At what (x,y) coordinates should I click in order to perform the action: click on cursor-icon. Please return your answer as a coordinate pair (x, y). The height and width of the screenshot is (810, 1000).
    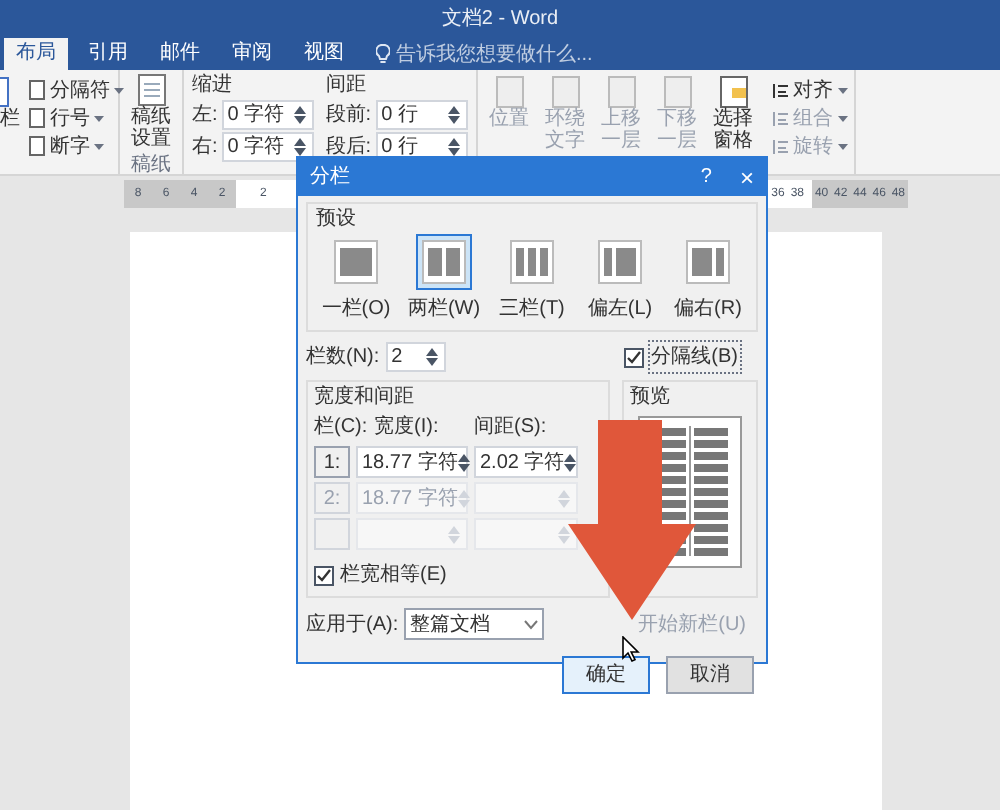
    Looking at the image, I should click on (631, 649).